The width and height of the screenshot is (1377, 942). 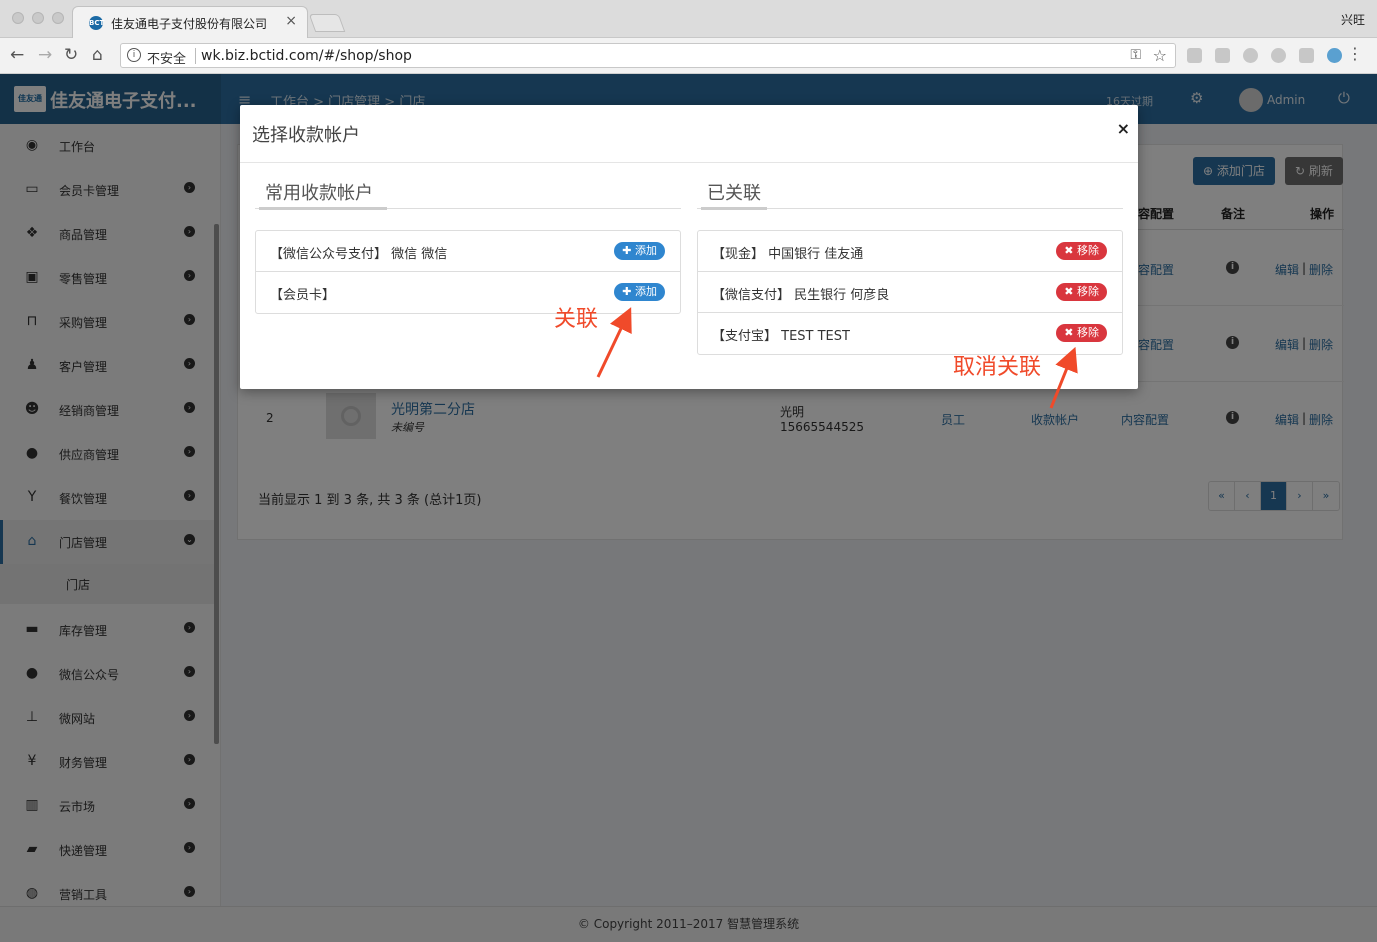 What do you see at coordinates (734, 193) in the screenshot?
I see `linked-accounts-title: 已关联` at bounding box center [734, 193].